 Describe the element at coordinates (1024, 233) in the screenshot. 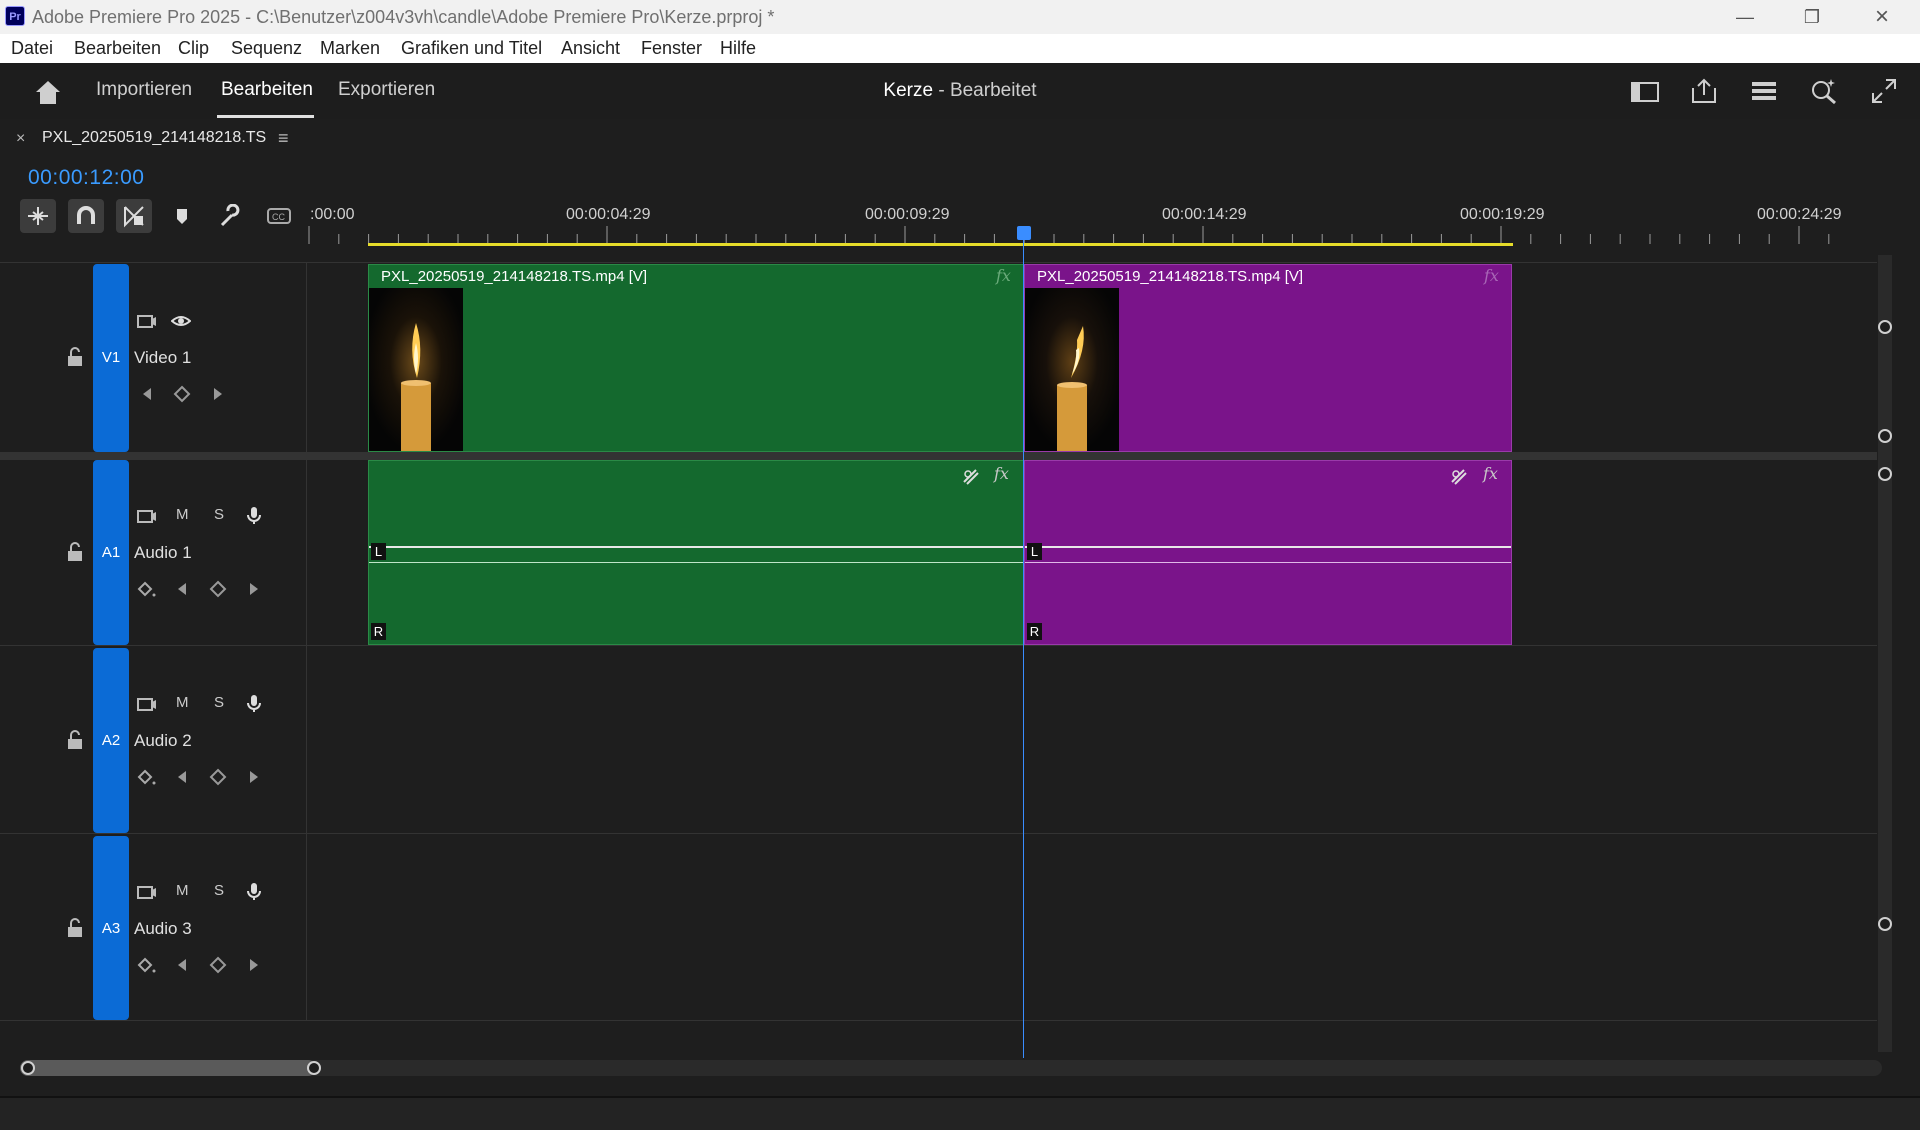

I see `playhead-handle` at that location.